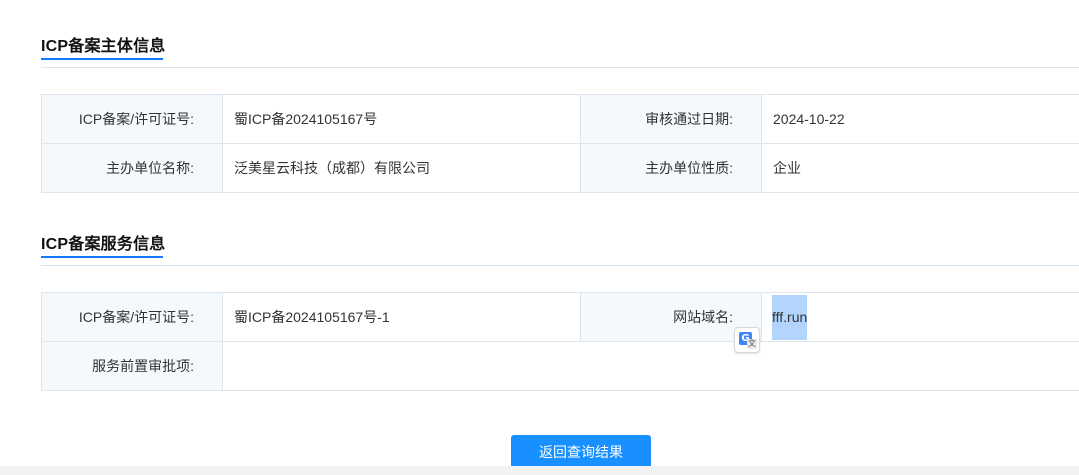  I want to click on service-section-divider, so click(560, 265).